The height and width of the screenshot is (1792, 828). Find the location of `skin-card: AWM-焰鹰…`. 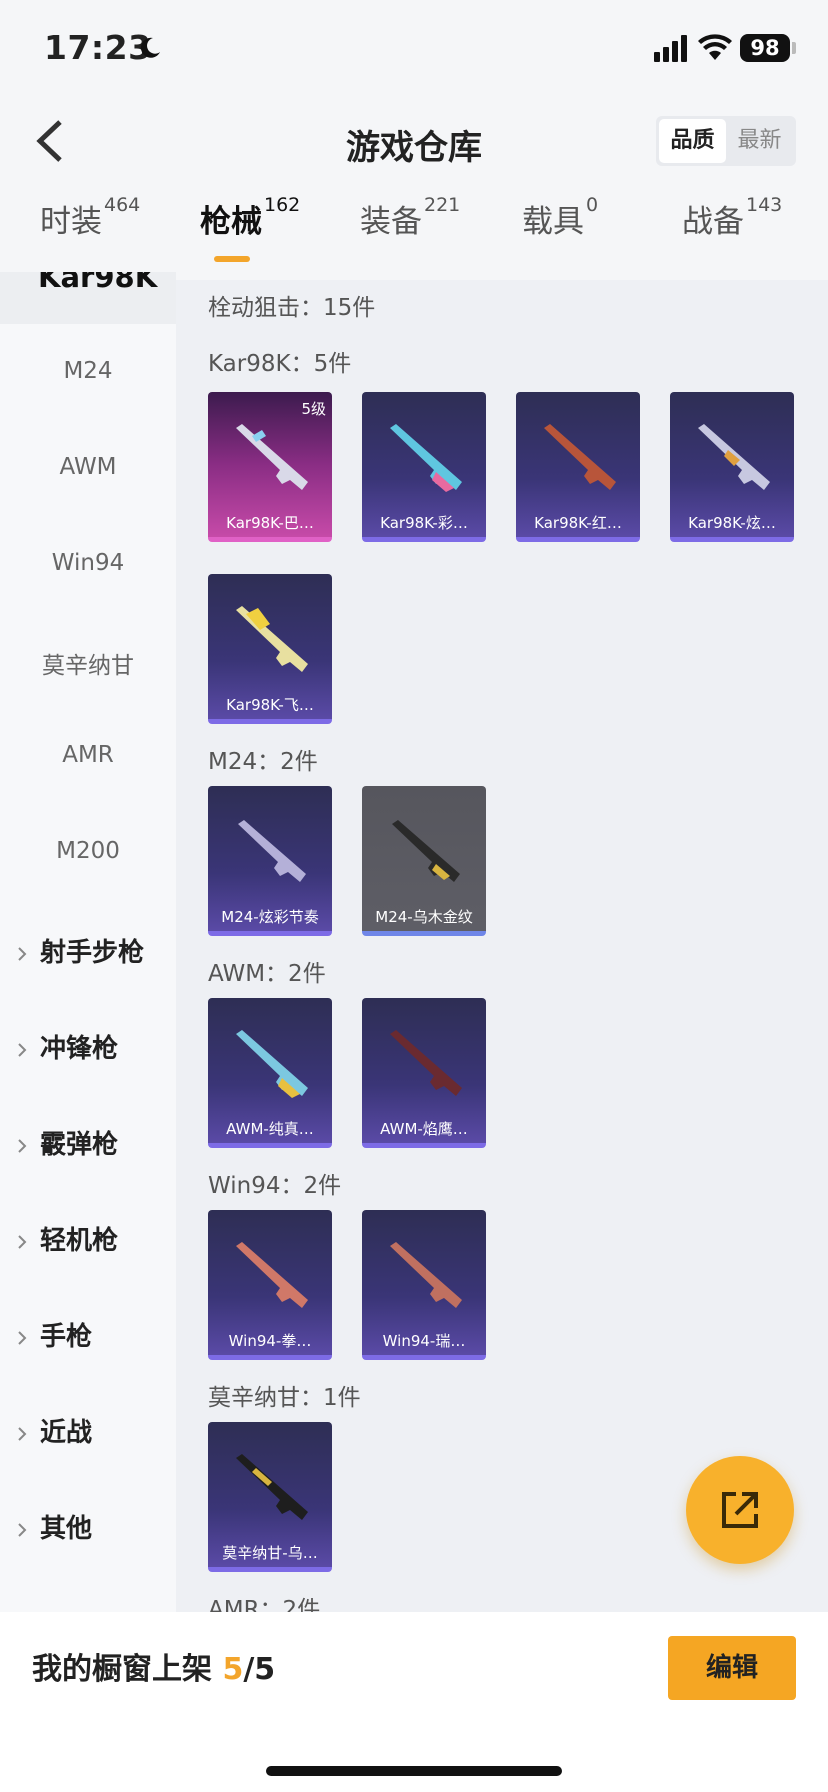

skin-card: AWM-焰鹰… is located at coordinates (424, 1073).